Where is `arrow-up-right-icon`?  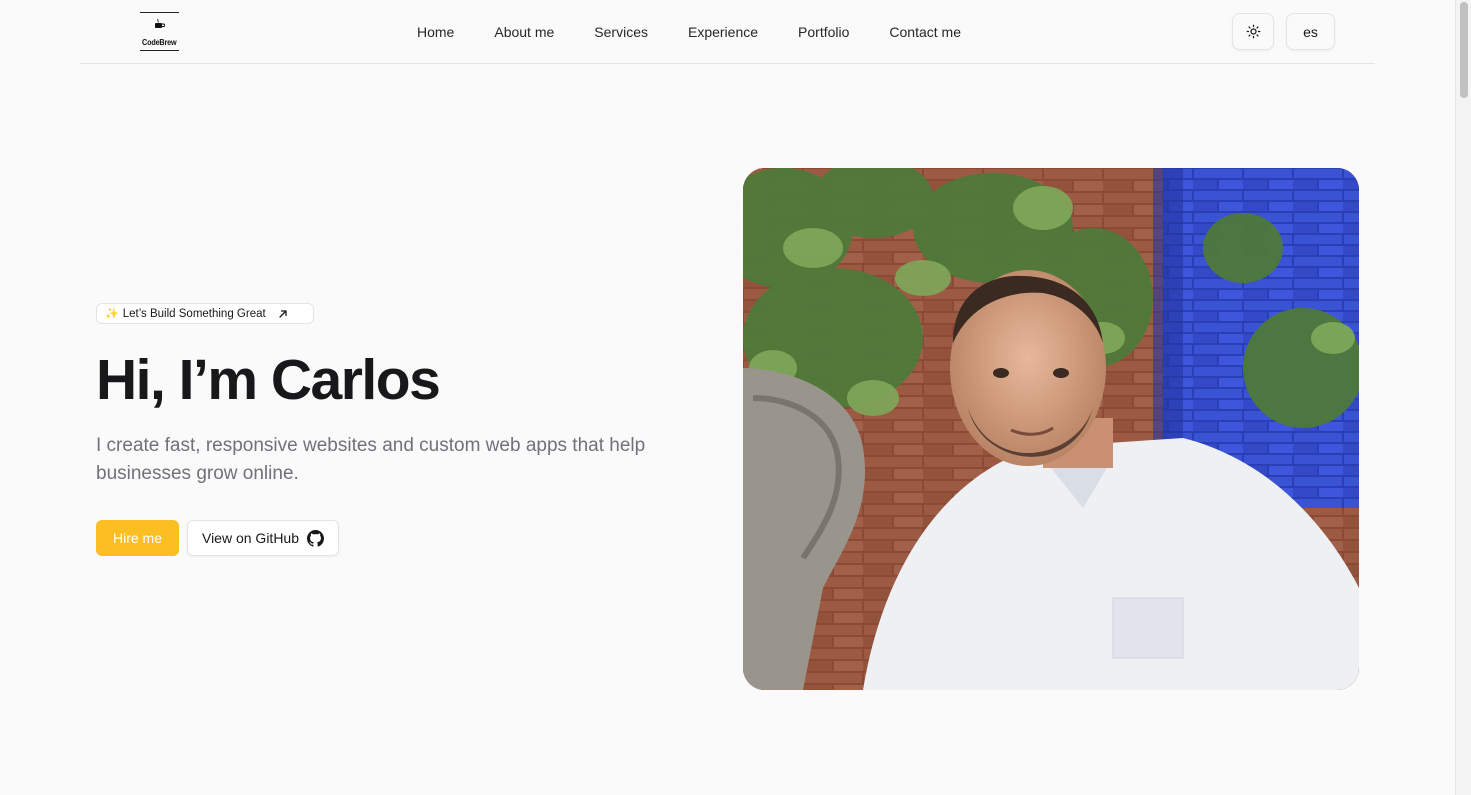
arrow-up-right-icon is located at coordinates (283, 313).